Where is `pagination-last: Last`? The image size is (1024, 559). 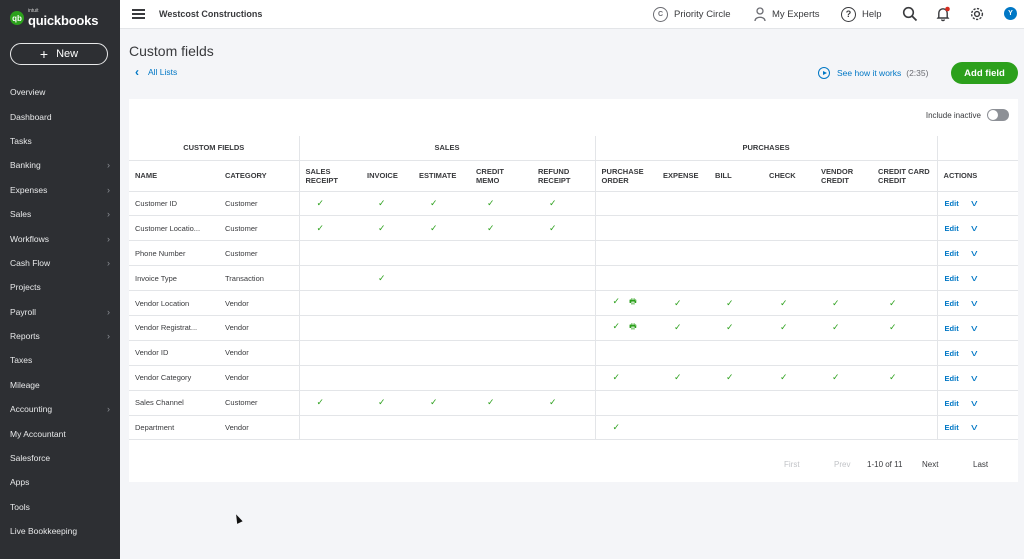
pagination-last: Last is located at coordinates (980, 464).